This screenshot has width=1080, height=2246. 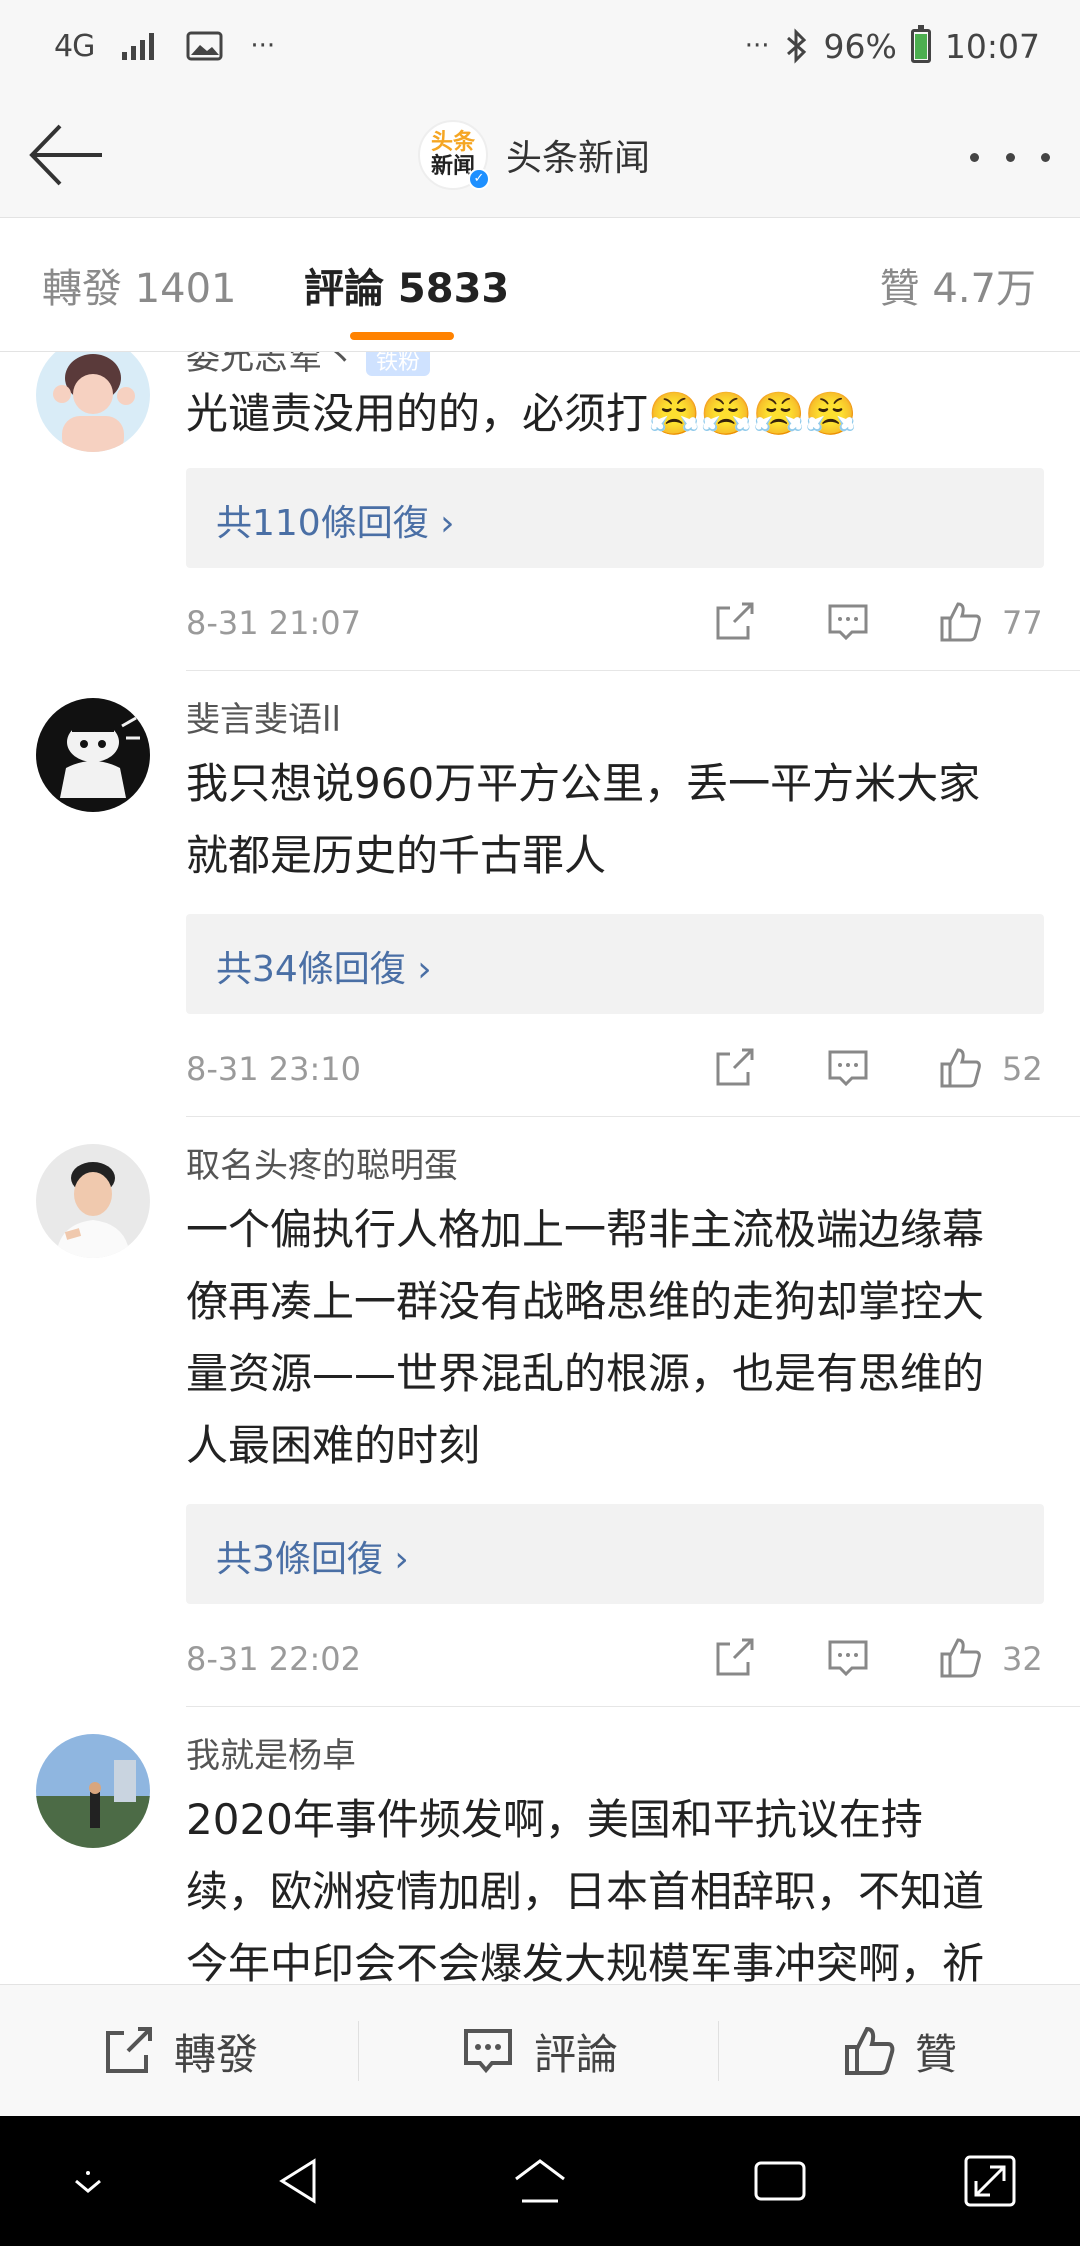 I want to click on replies-button: 共3條回復 ›, so click(x=615, y=1554).